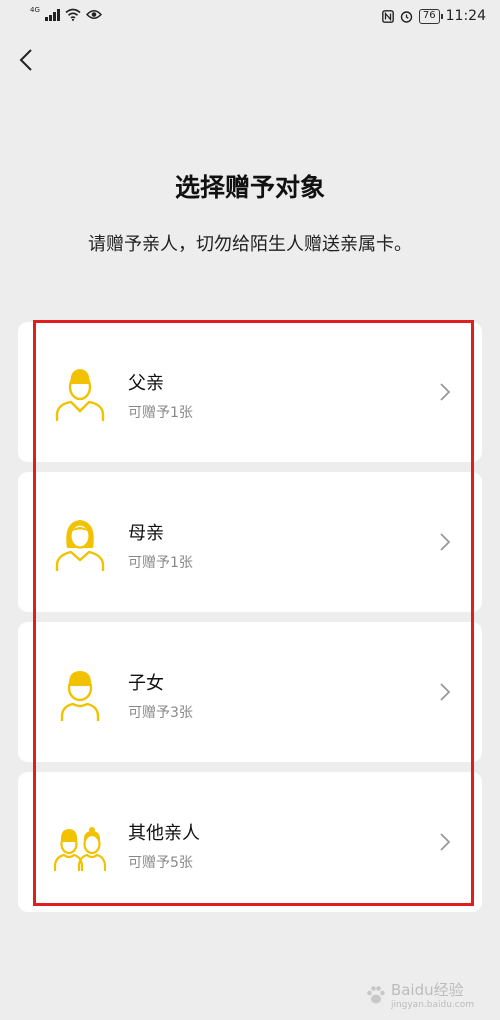 This screenshot has width=500, height=1020. I want to click on signal-icon, so click(52, 14).